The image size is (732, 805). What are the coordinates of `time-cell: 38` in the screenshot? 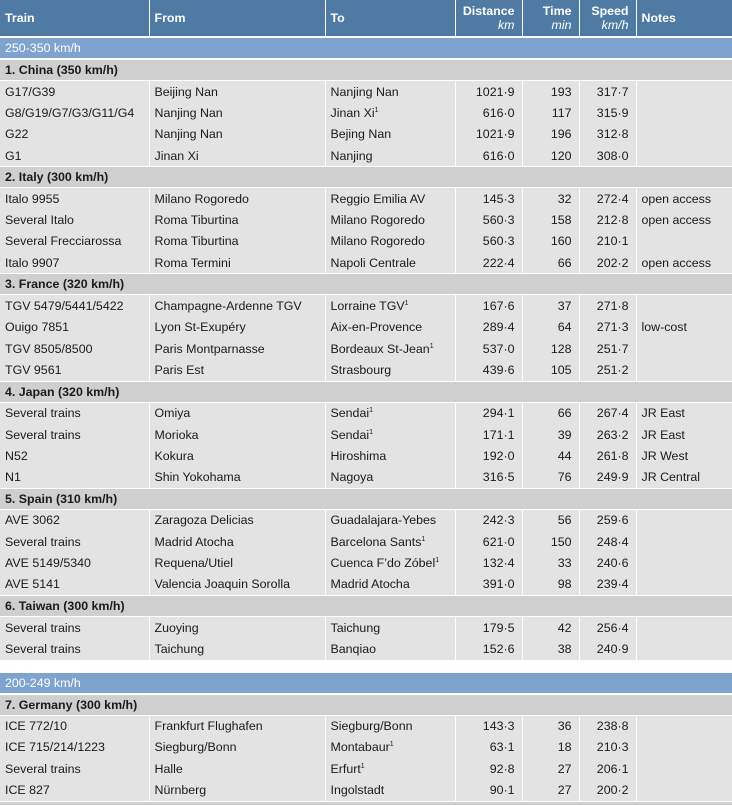 It's located at (551, 649).